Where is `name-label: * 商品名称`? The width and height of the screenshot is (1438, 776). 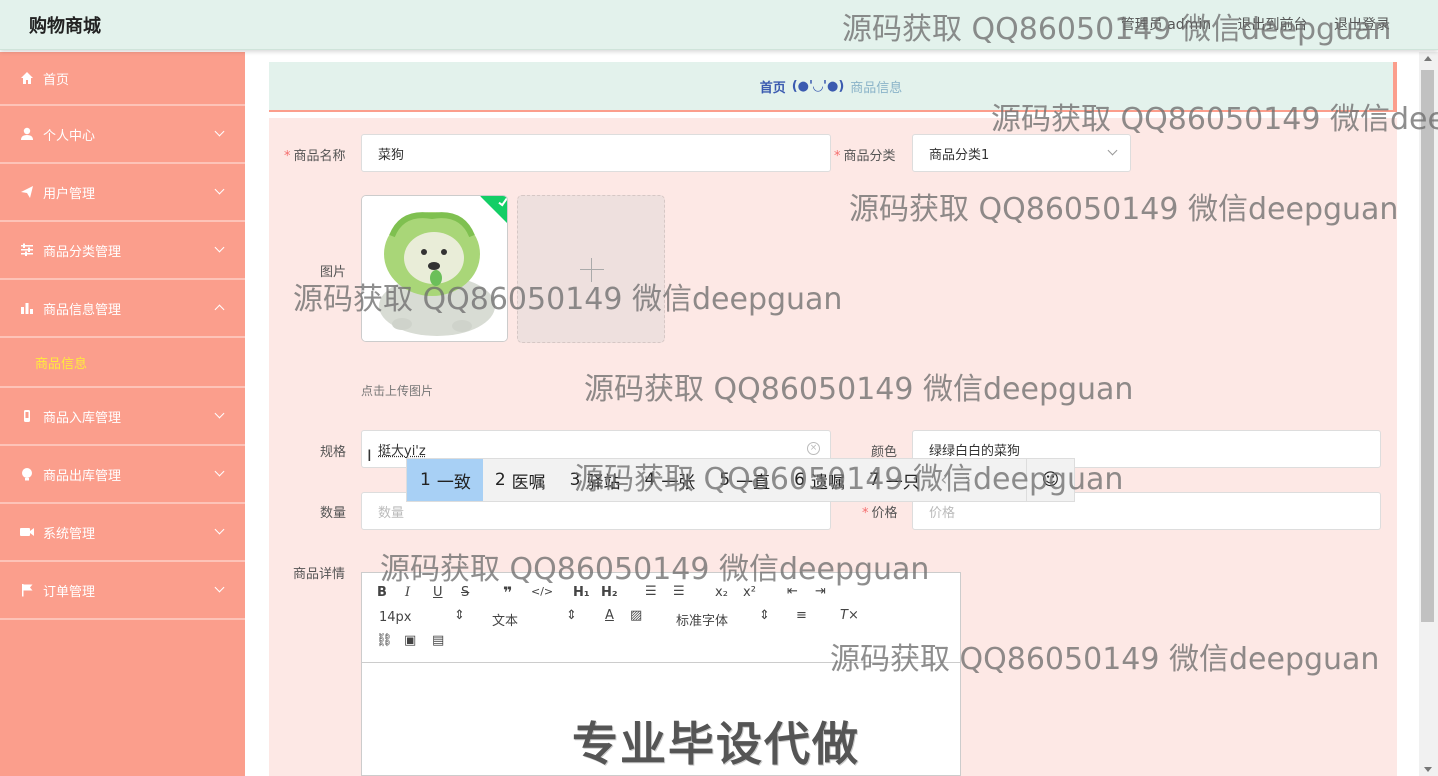 name-label: * 商品名称 is located at coordinates (315, 156).